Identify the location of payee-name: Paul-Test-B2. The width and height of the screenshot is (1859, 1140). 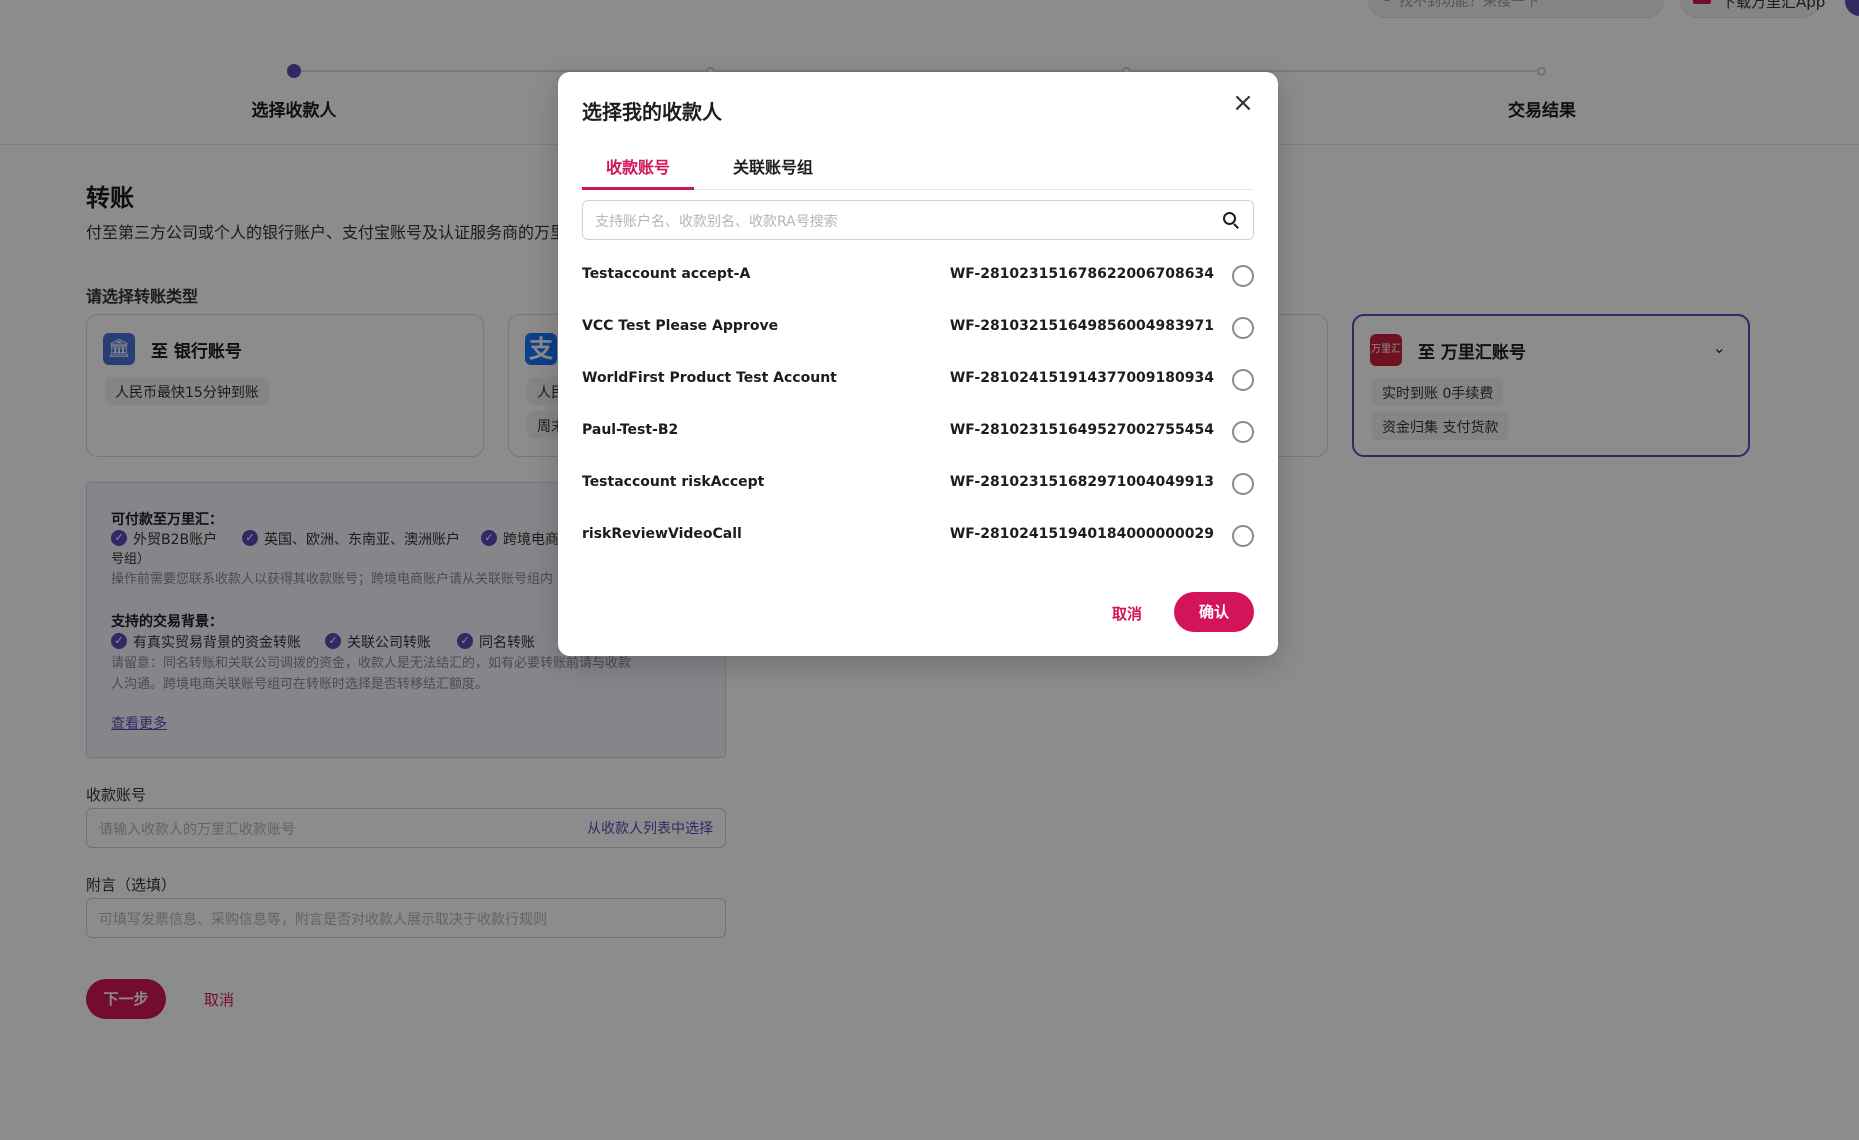
(630, 430).